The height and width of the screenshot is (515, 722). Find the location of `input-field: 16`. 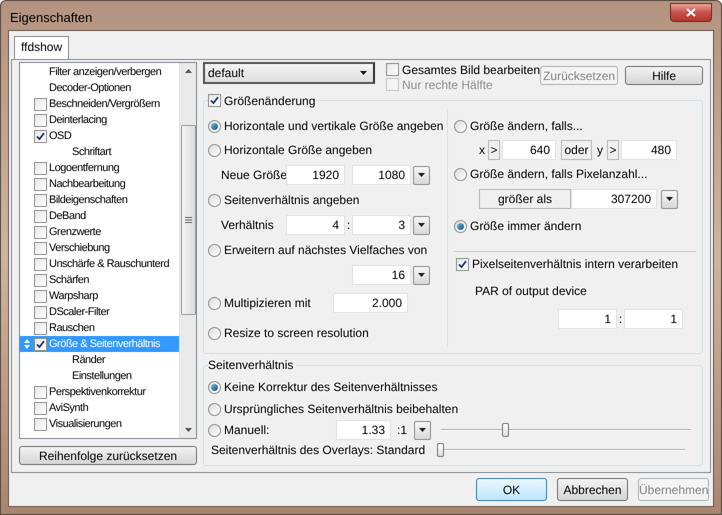

input-field: 16 is located at coordinates (381, 275).